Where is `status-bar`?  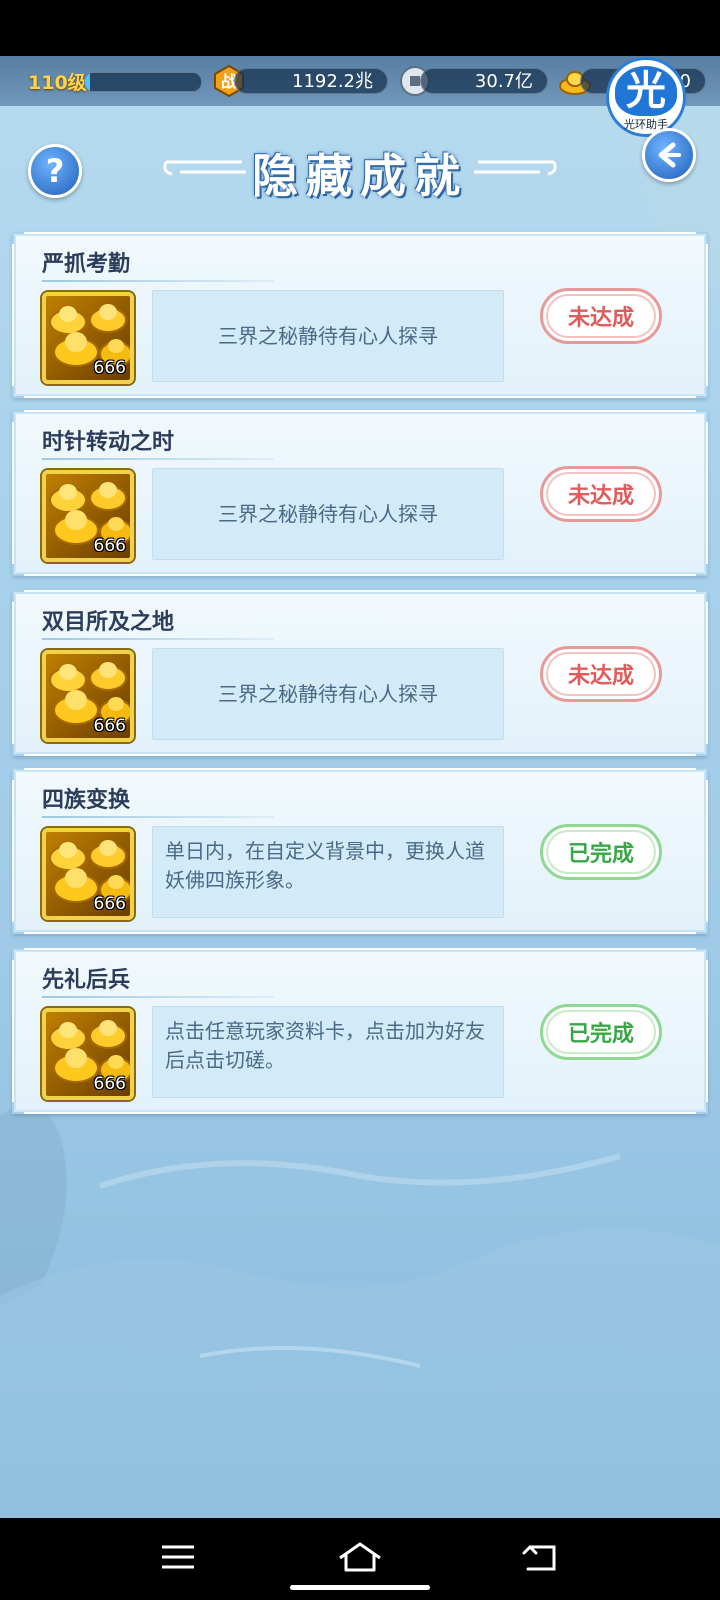 status-bar is located at coordinates (360, 28).